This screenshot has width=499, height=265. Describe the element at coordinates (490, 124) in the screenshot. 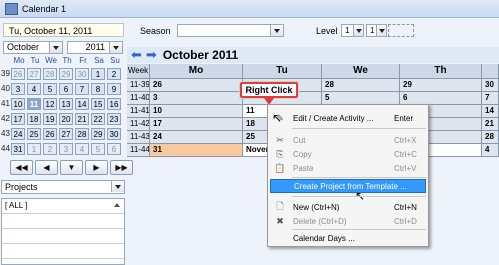

I see `day-cell: 21` at that location.